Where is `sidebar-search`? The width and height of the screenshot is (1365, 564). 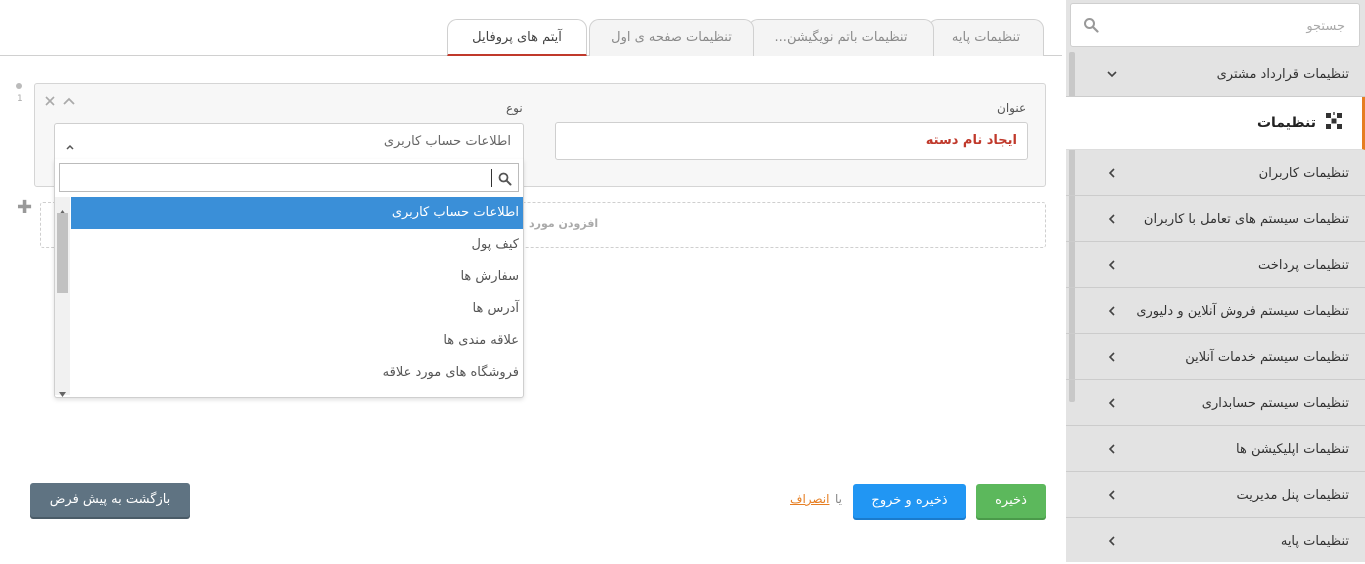 sidebar-search is located at coordinates (1215, 25).